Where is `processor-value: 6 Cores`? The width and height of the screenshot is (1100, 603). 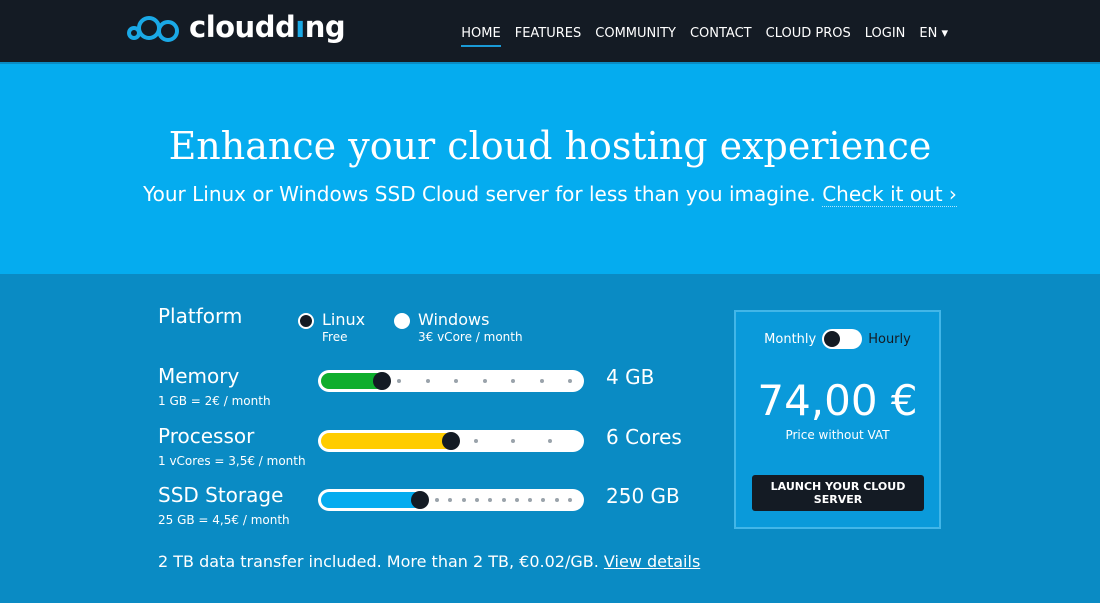 processor-value: 6 Cores is located at coordinates (644, 437).